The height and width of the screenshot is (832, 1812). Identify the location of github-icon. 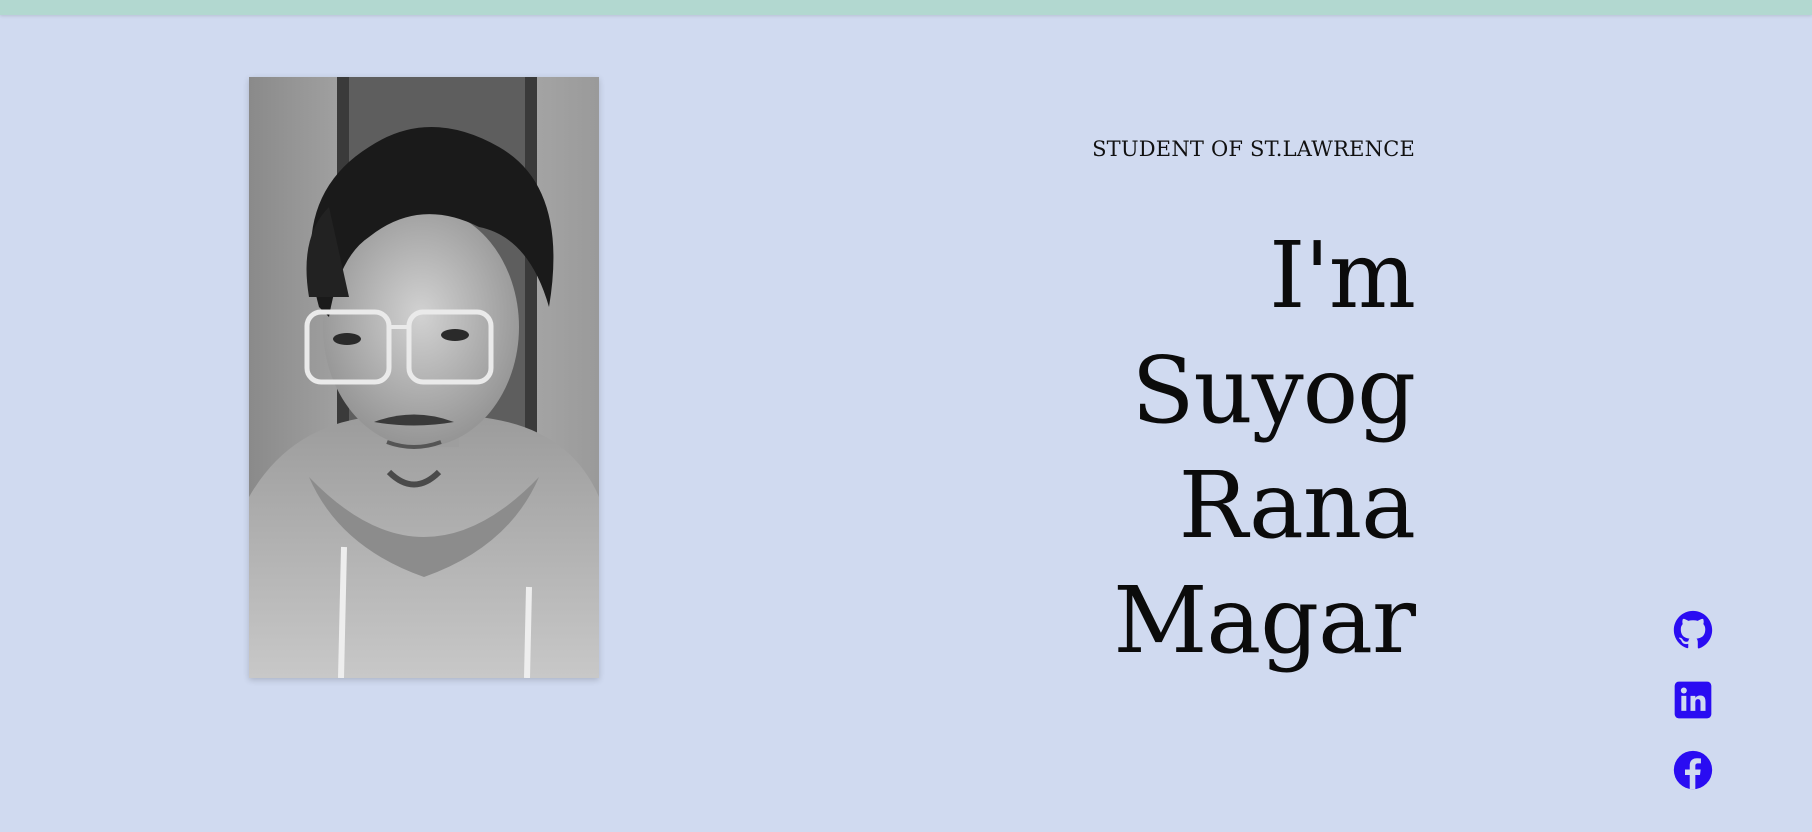
(1693, 629).